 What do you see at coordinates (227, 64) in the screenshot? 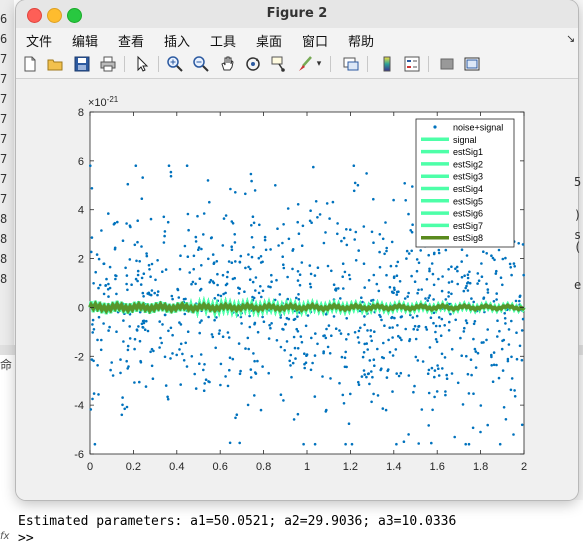
I see `pan-icon` at bounding box center [227, 64].